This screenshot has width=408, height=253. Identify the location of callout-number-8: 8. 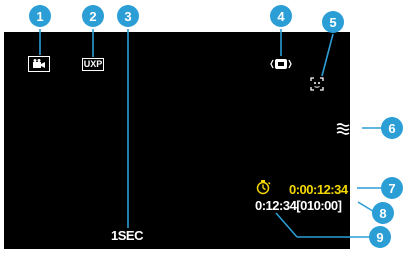
(382, 213).